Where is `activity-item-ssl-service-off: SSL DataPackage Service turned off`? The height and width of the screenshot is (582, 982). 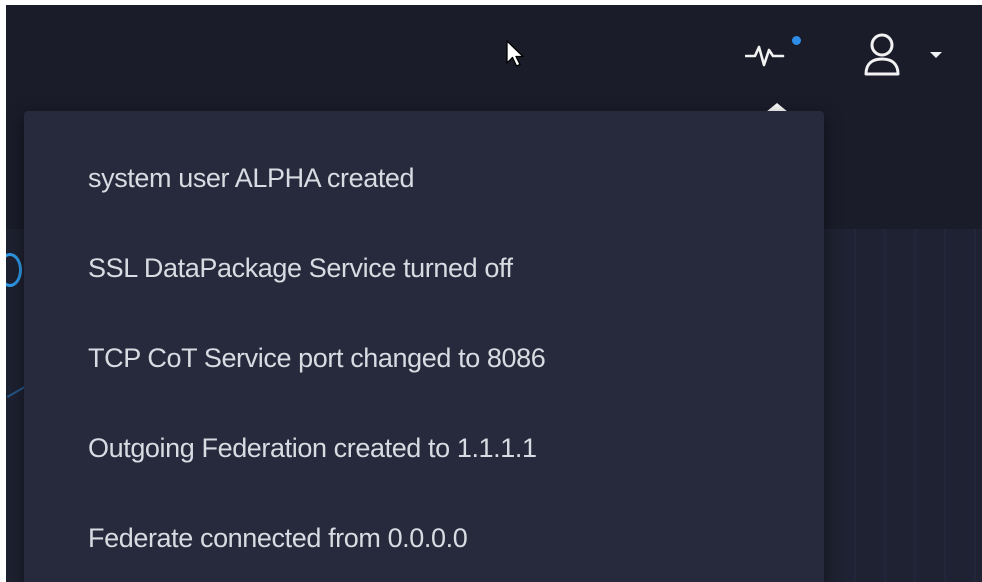
activity-item-ssl-service-off: SSL DataPackage Service turned off is located at coordinates (424, 268).